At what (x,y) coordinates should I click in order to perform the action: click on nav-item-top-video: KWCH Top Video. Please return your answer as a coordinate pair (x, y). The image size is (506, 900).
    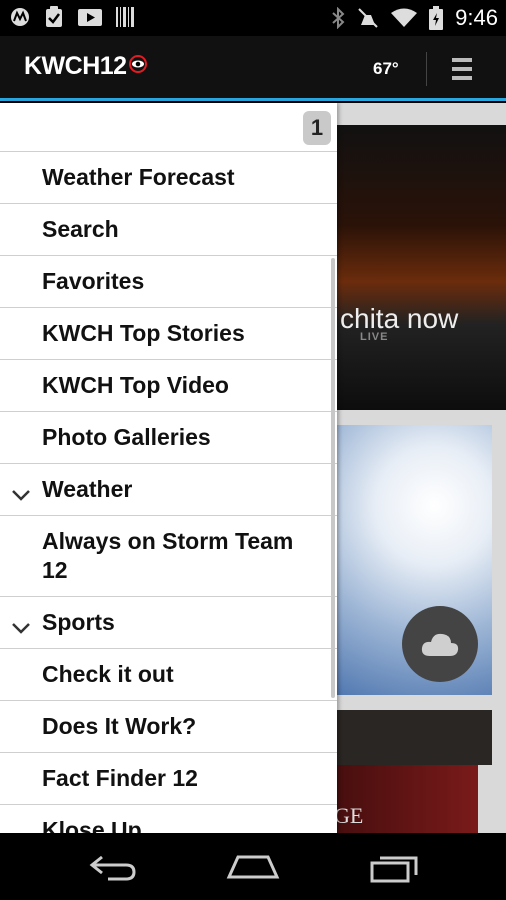
    Looking at the image, I should click on (168, 386).